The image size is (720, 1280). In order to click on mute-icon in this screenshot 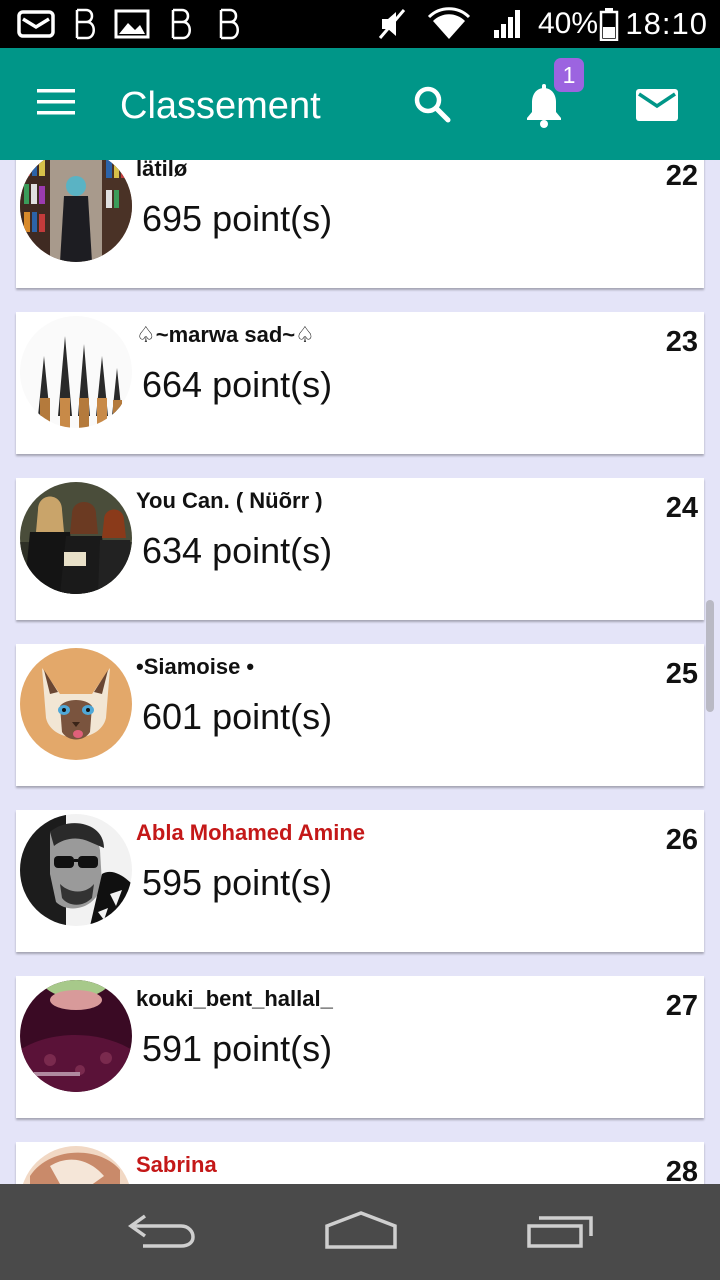, I will do `click(392, 24)`.